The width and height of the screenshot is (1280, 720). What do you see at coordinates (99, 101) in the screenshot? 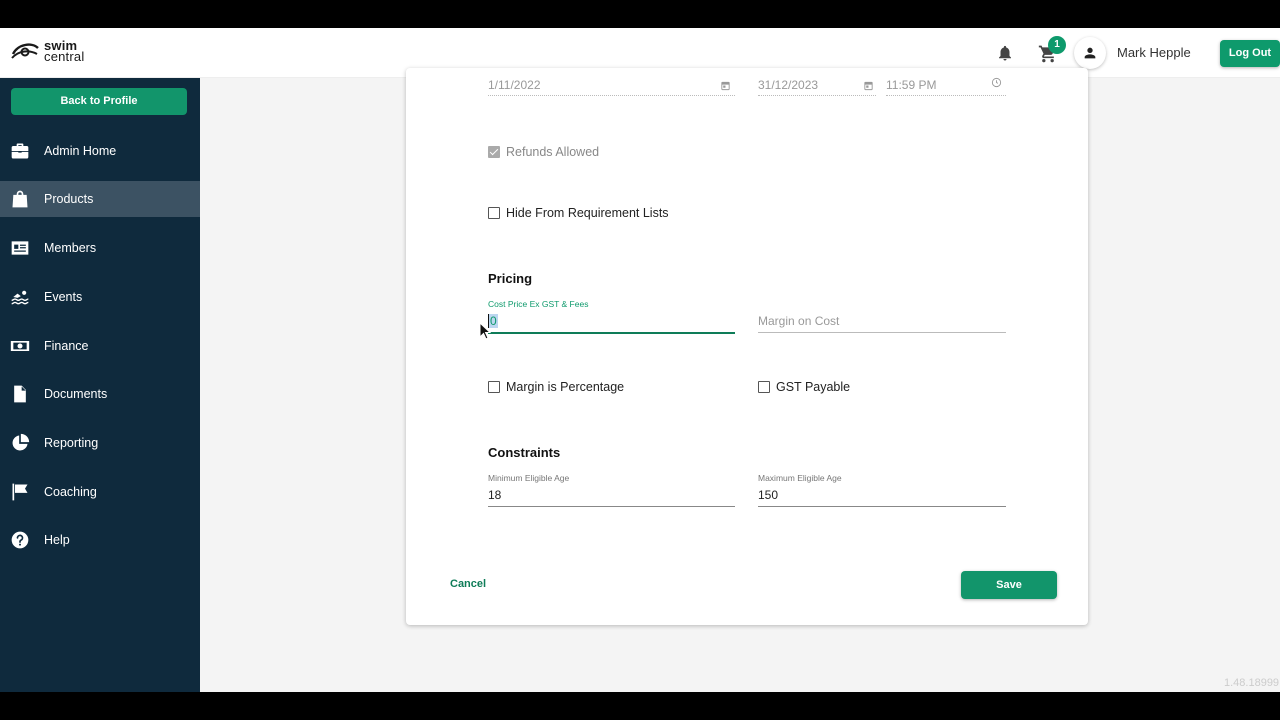
I see `back-to-profile-button: Back to Profile` at bounding box center [99, 101].